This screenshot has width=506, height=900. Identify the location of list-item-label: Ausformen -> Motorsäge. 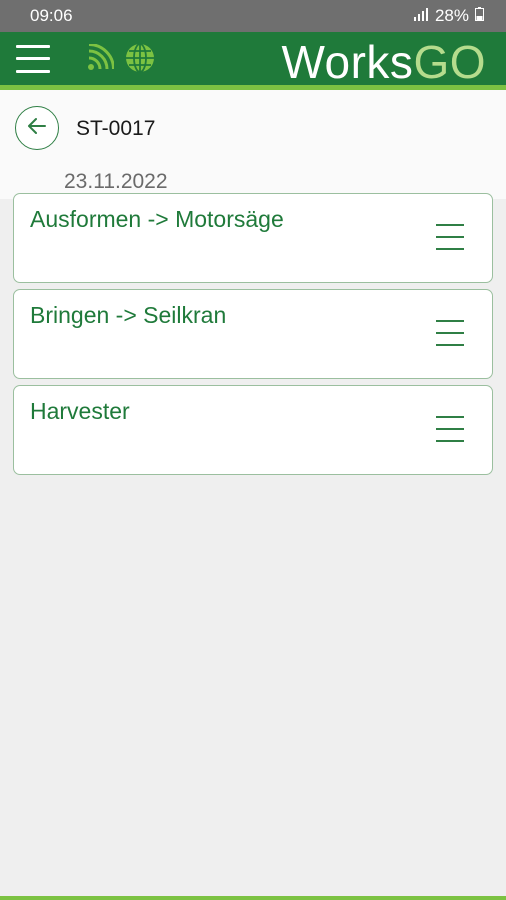
(157, 219).